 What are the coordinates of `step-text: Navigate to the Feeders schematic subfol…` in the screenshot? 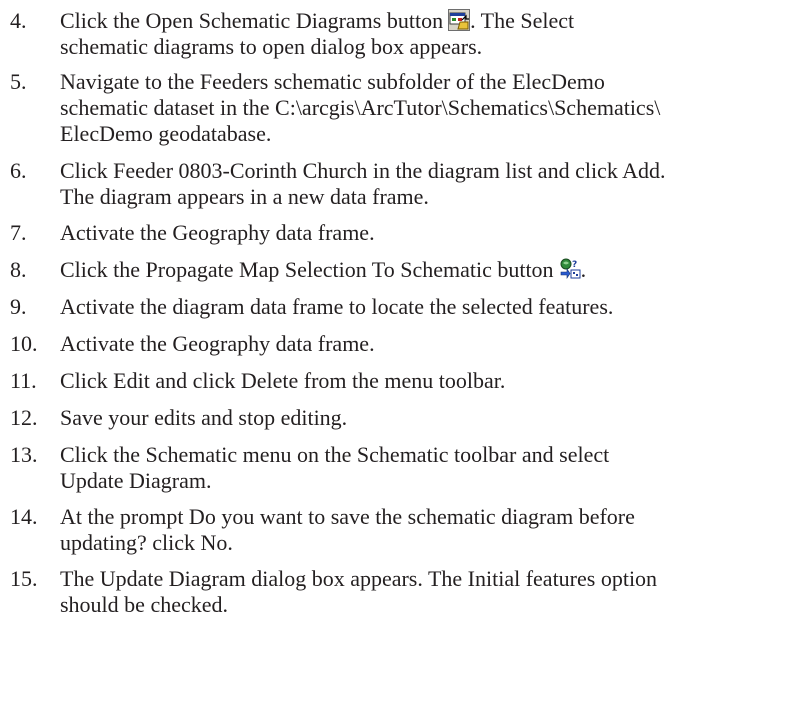 It's located at (426, 108).